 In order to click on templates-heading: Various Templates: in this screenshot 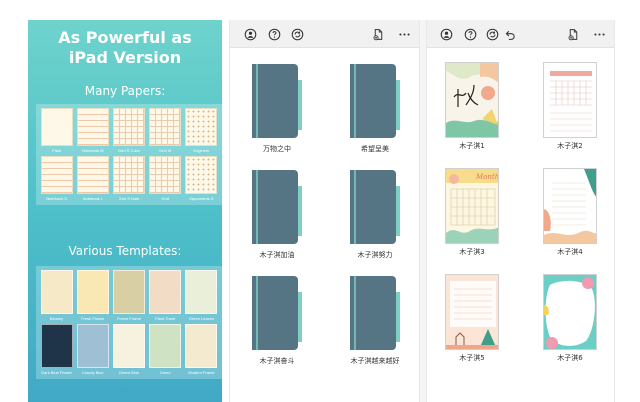, I will do `click(125, 251)`.